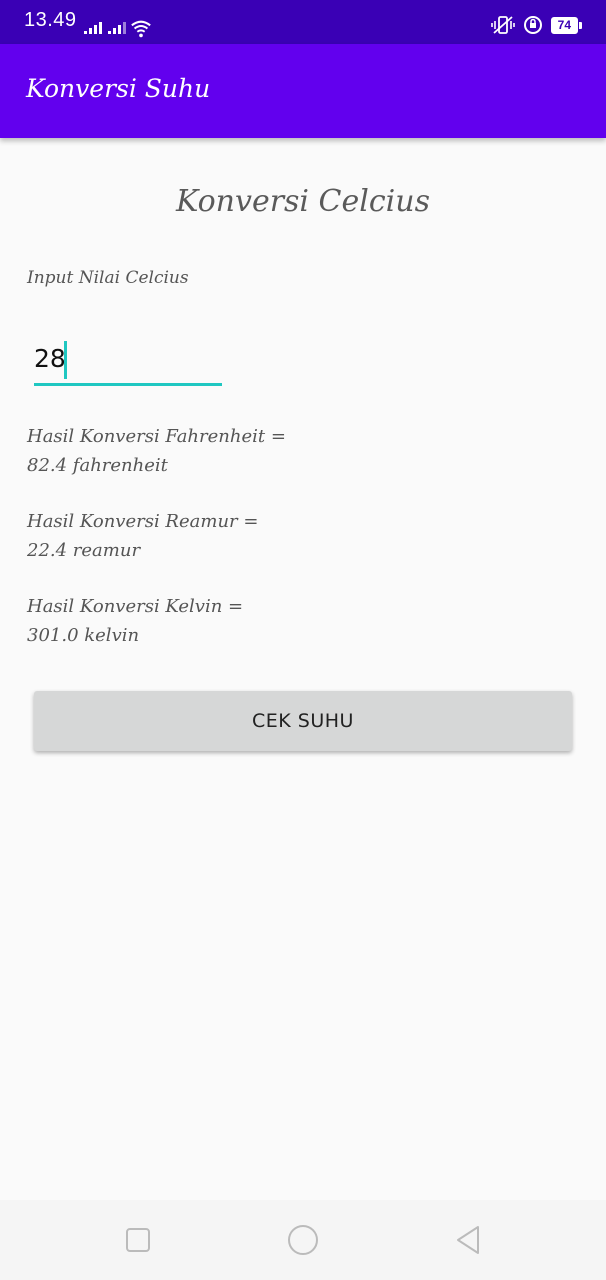  I want to click on app-bar: Konversi Suhu, so click(303, 91).